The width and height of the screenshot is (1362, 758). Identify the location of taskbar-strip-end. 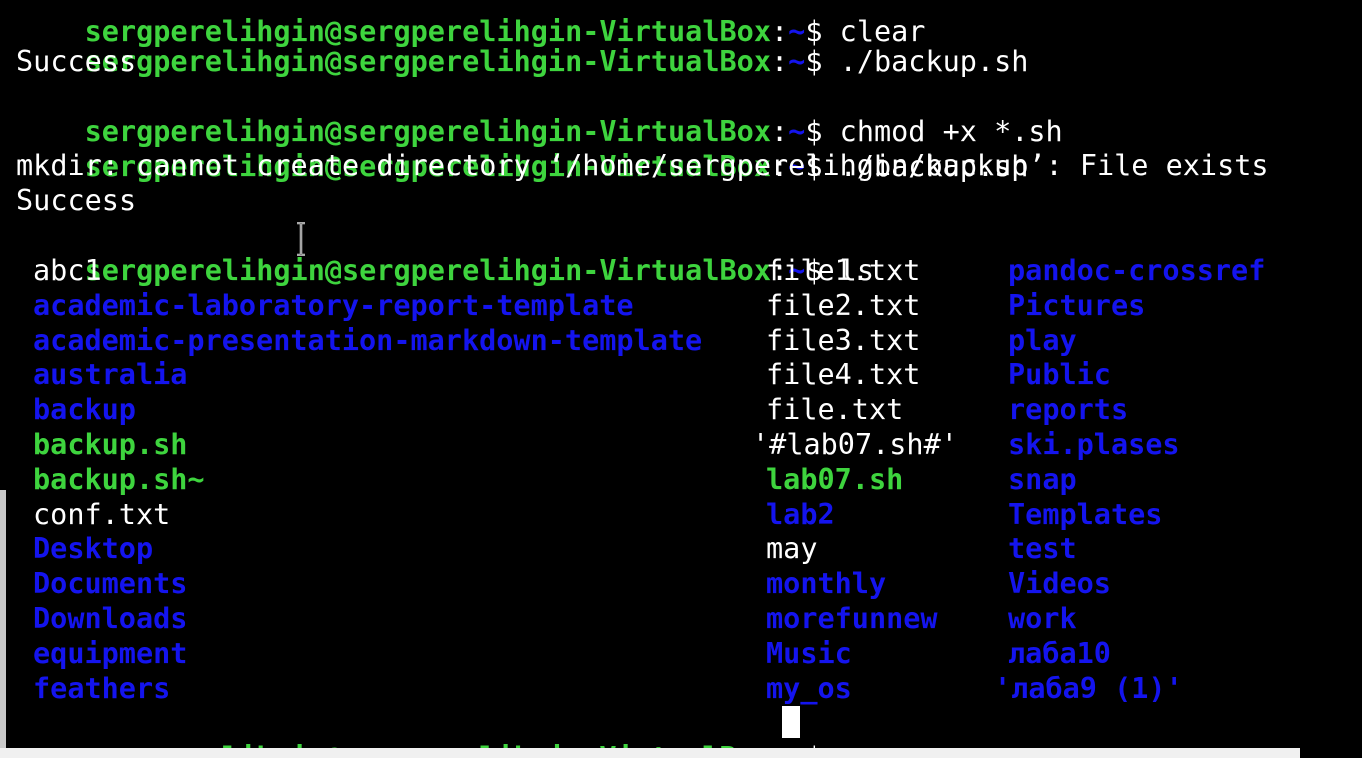
(1331, 753).